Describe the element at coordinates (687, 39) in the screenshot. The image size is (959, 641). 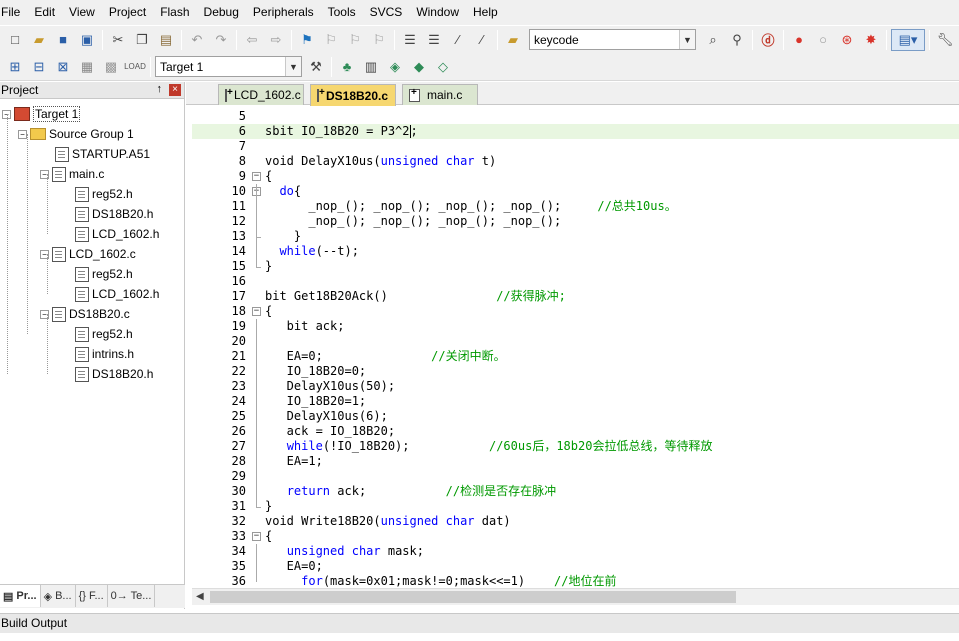
I see `chevron-down-icon: ▼` at that location.